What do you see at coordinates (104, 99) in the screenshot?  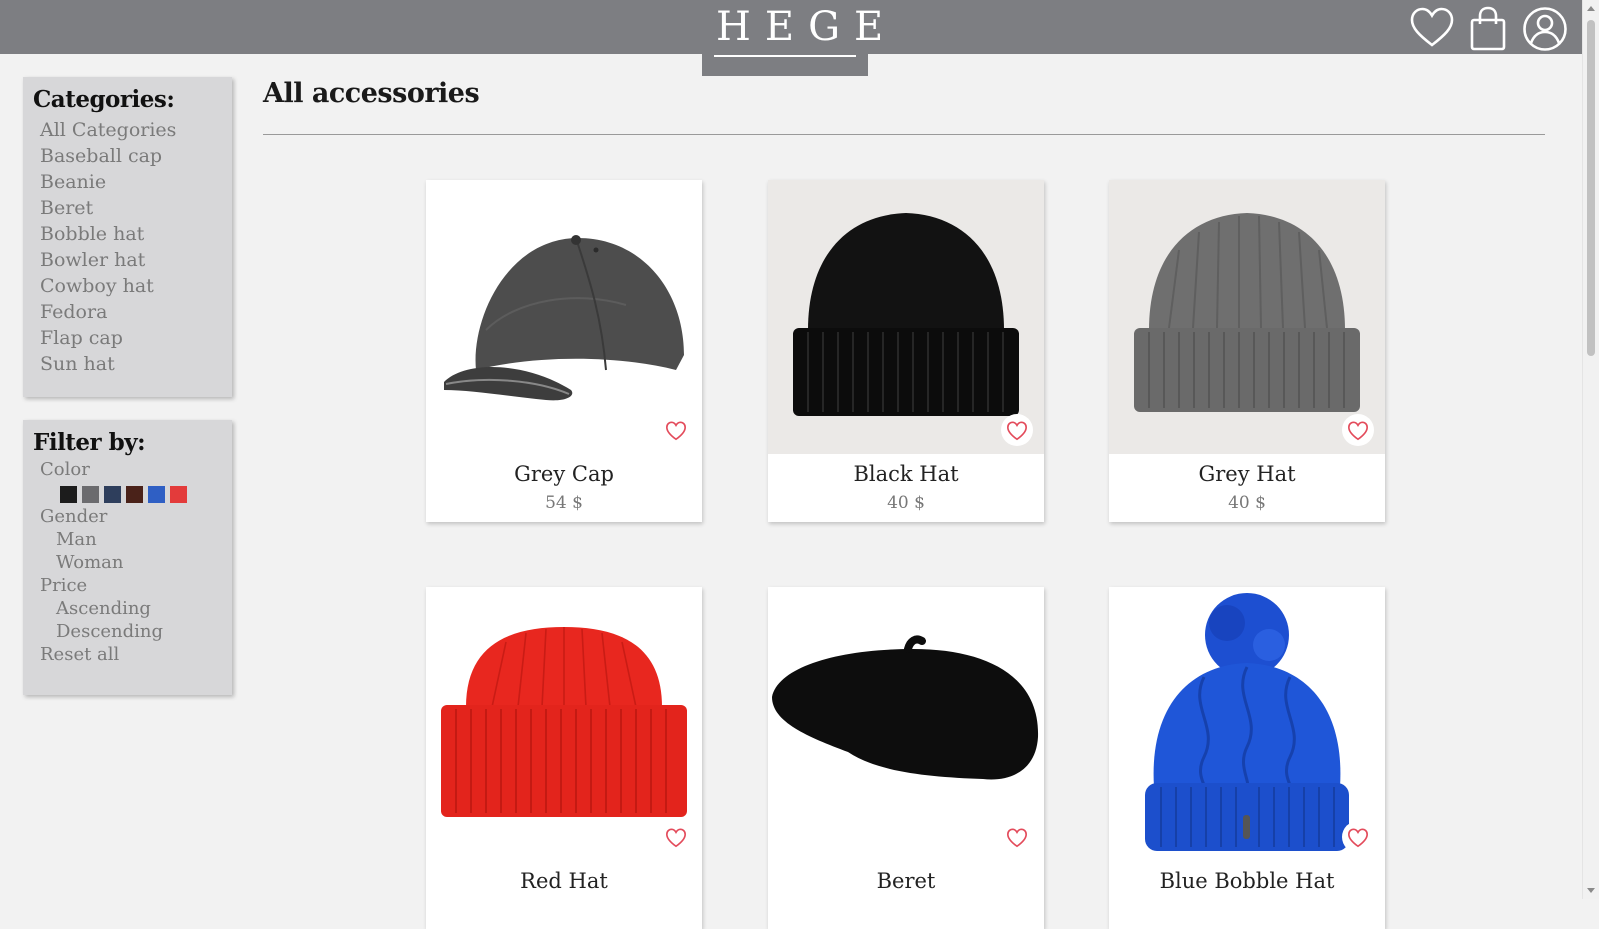 I see `categories-title: Categories:` at bounding box center [104, 99].